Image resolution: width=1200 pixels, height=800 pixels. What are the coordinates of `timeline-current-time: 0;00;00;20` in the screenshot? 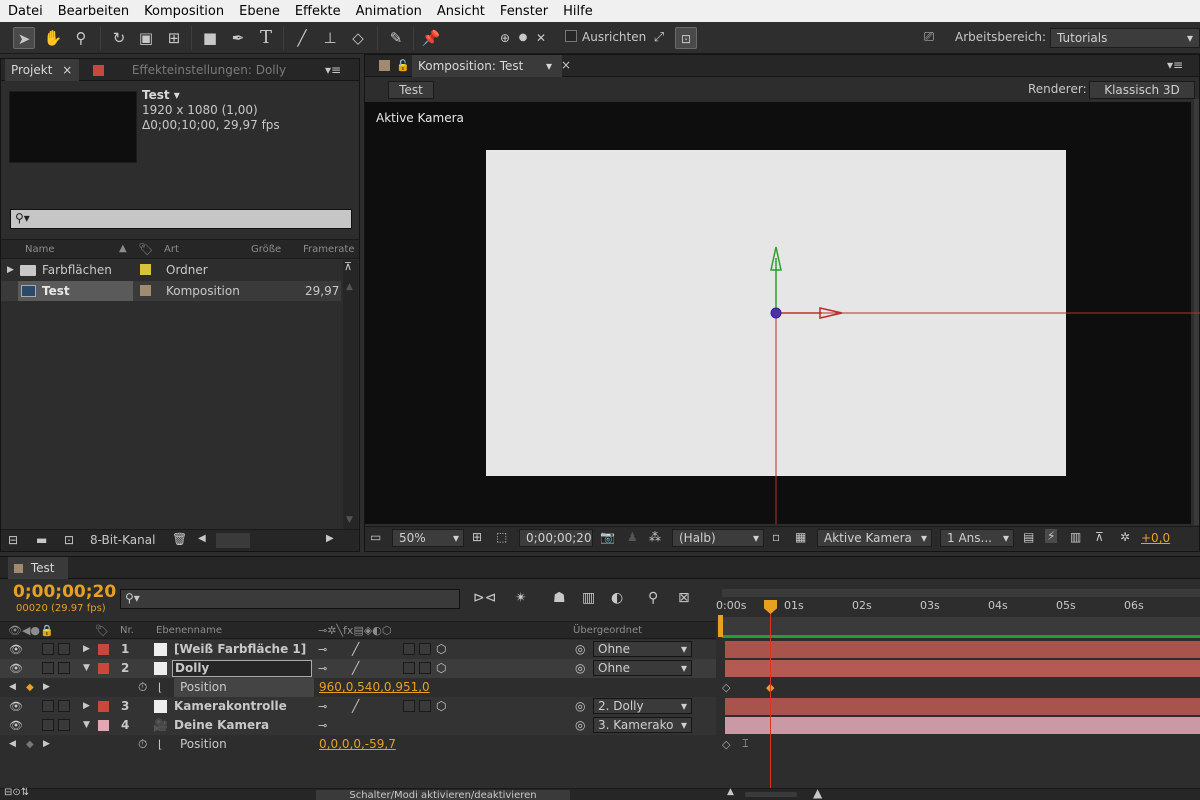 It's located at (64, 592).